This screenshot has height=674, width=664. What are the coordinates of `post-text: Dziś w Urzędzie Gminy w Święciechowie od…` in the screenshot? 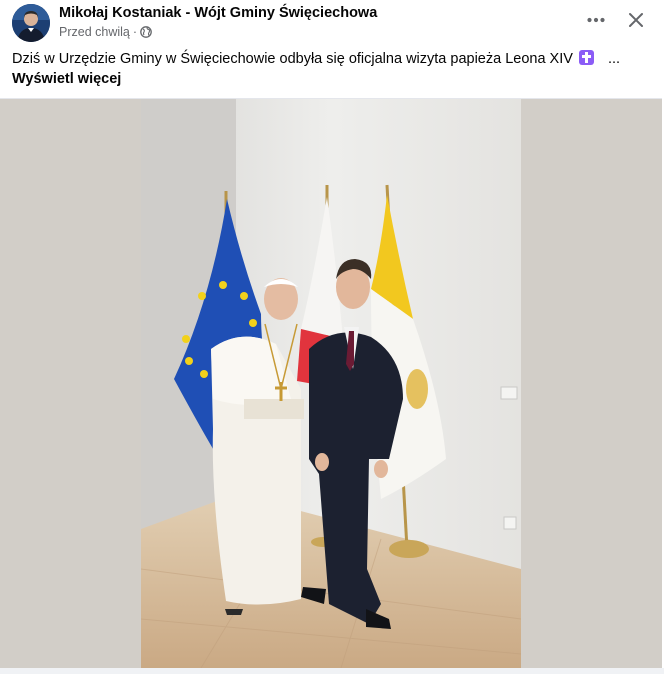 It's located at (332, 69).